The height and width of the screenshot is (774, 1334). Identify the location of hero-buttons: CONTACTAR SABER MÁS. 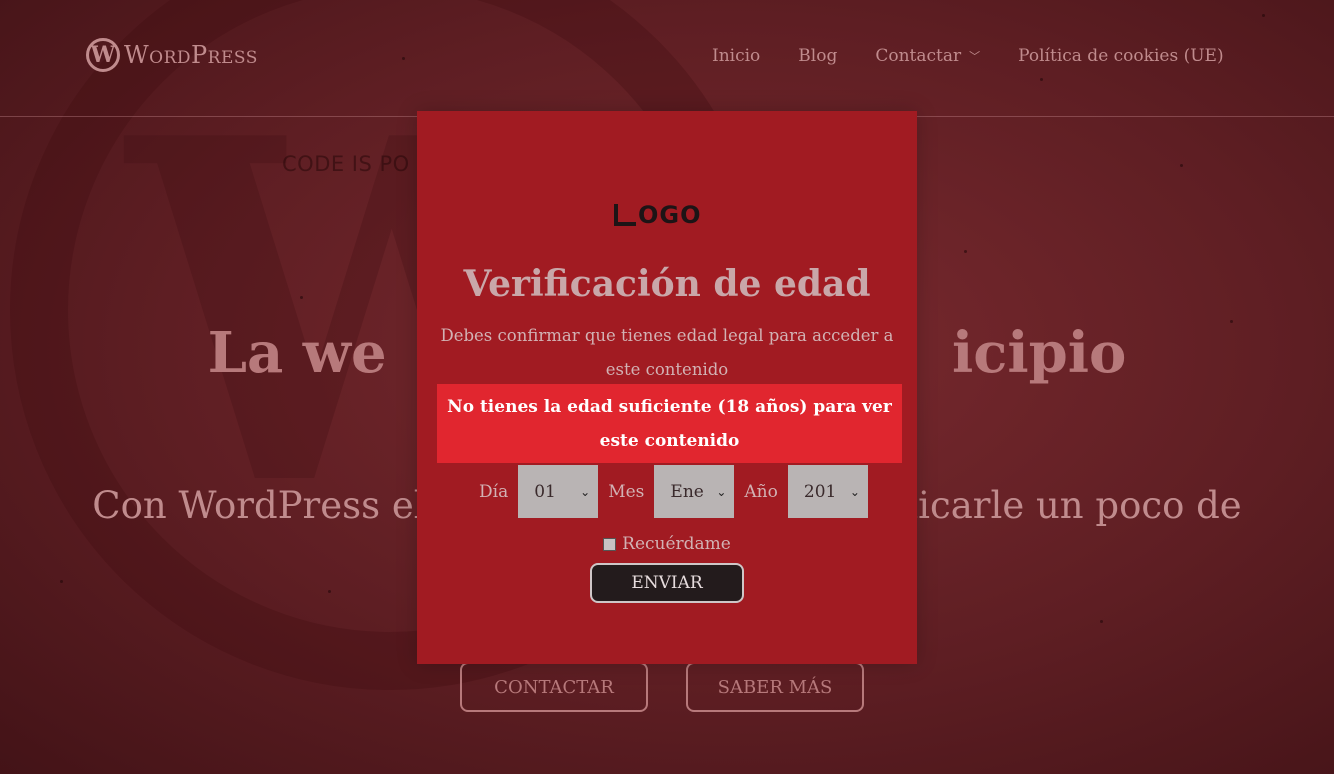
(662, 687).